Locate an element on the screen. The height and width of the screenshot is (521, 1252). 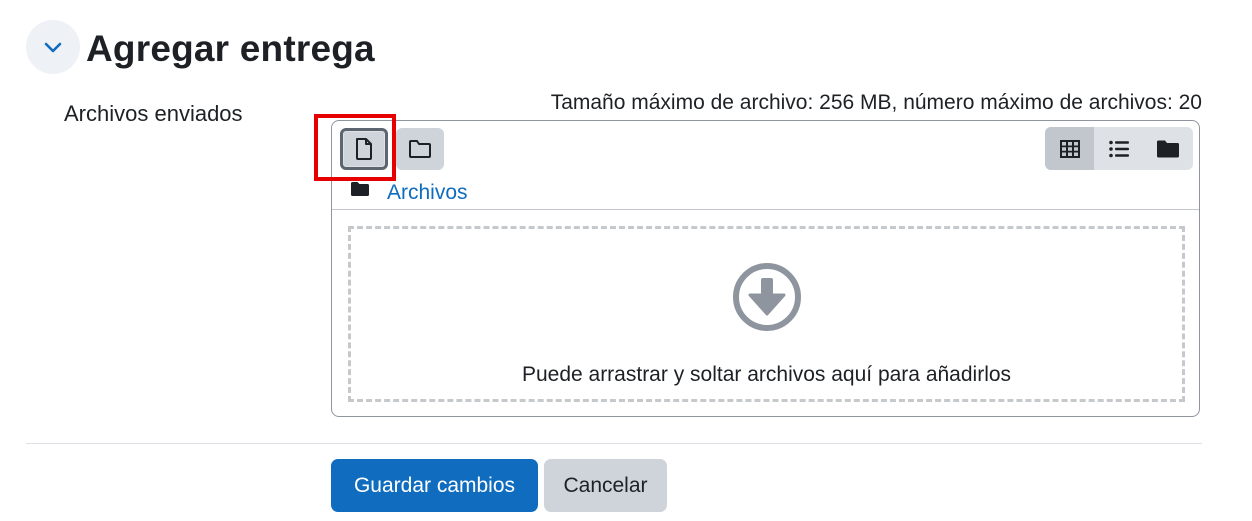
chevron-down-icon is located at coordinates (53, 47).